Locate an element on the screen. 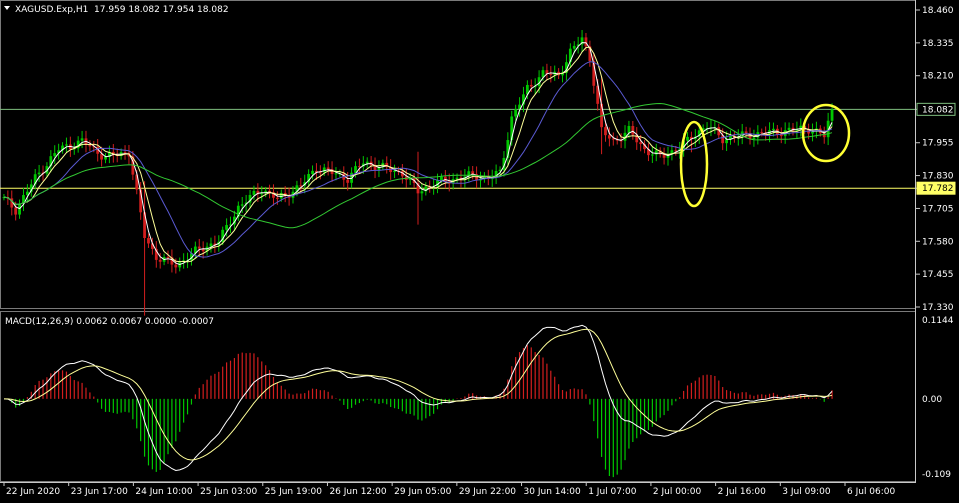 This screenshot has width=959, height=503. time-tick-label: 22 Jun 2020 is located at coordinates (33, 492).